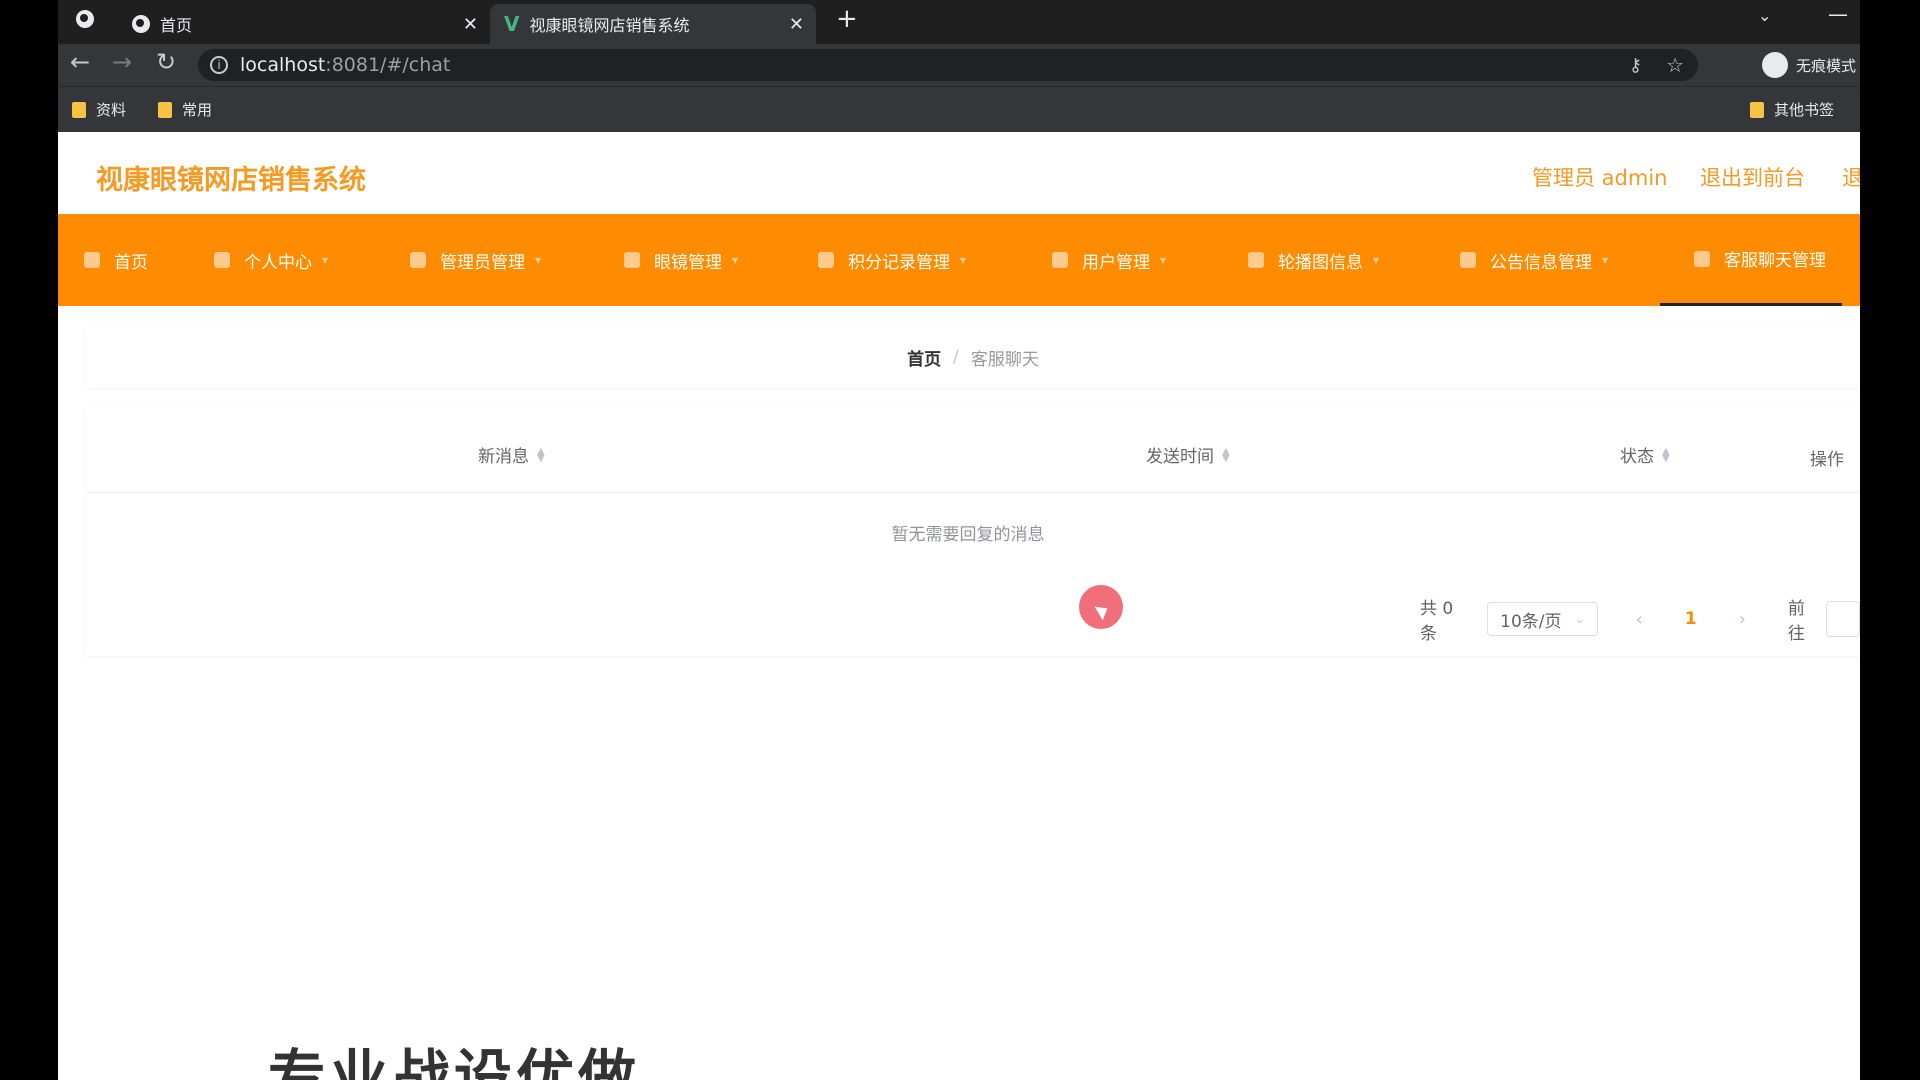  What do you see at coordinates (826, 260) in the screenshot?
I see `points-icon` at bounding box center [826, 260].